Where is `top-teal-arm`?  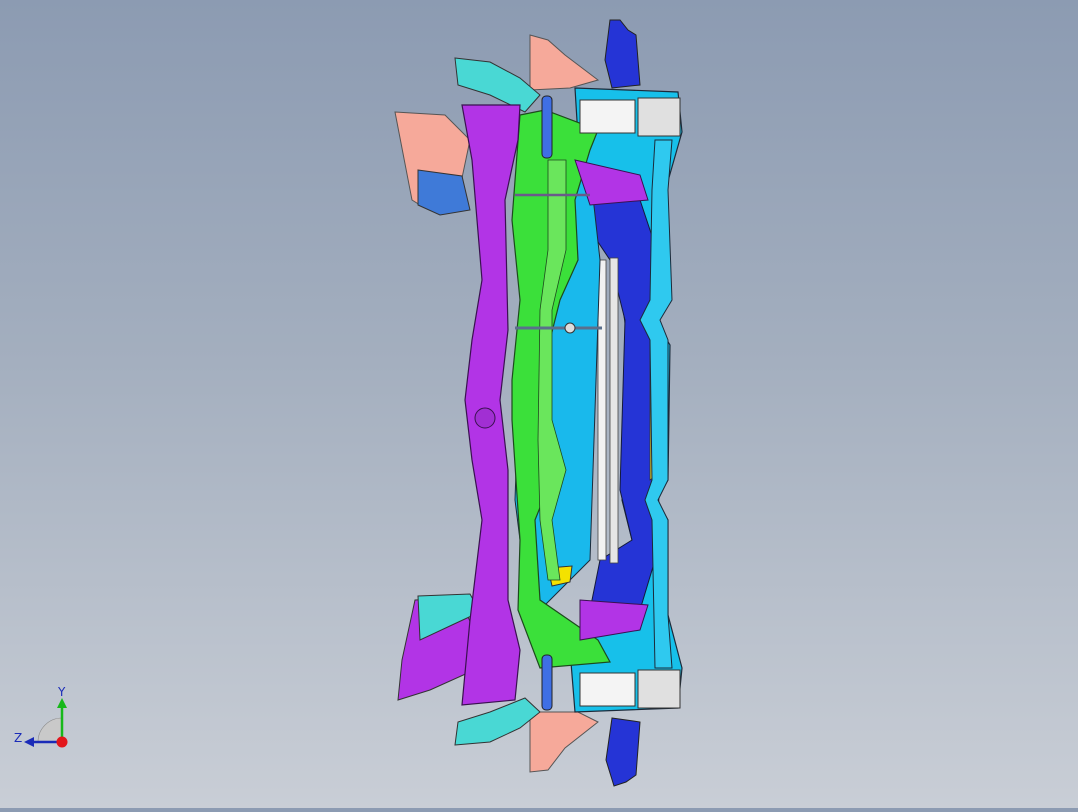
top-teal-arm is located at coordinates (497, 85).